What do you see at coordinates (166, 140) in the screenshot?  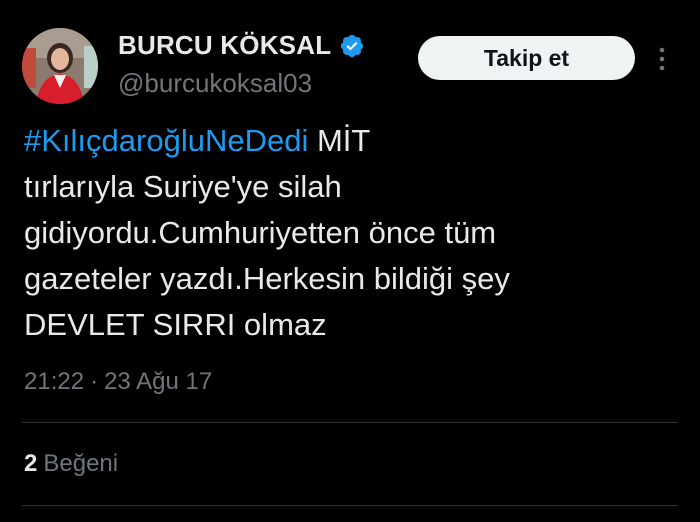 I see `hashtag-link: #KılıçdaroğluNeDedi` at bounding box center [166, 140].